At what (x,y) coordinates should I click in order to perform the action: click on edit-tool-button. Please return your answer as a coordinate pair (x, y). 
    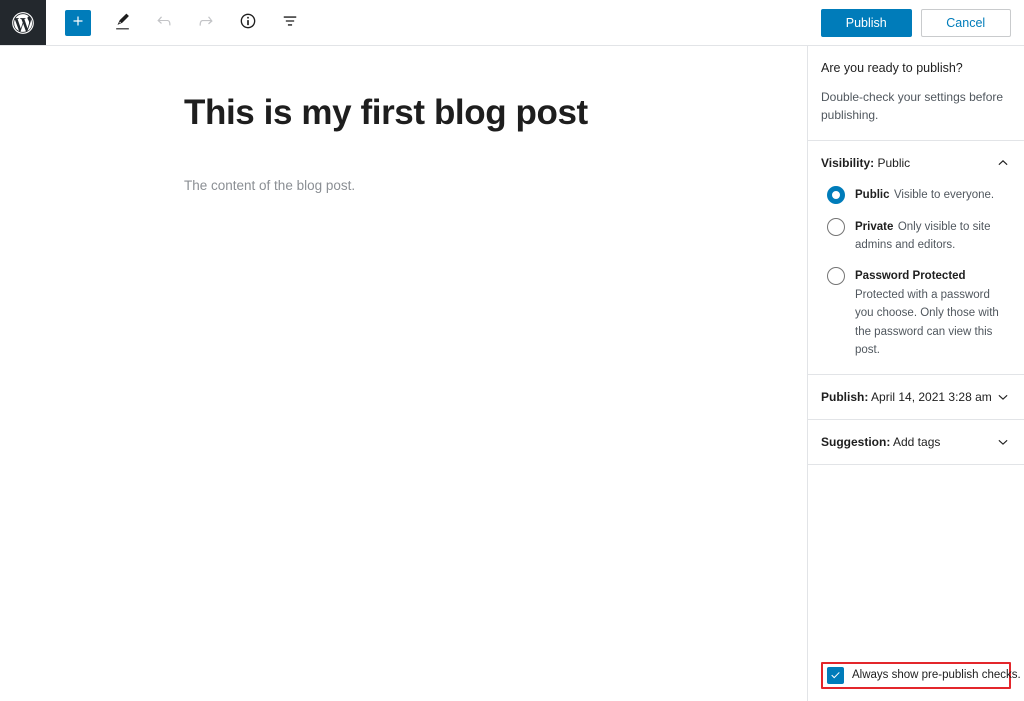
    Looking at the image, I should click on (122, 23).